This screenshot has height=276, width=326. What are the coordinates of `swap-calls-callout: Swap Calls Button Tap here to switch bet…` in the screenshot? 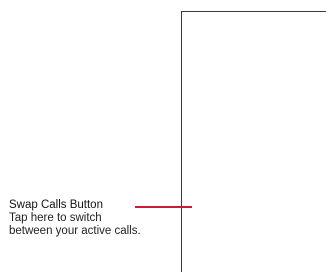 It's located at (99, 218).